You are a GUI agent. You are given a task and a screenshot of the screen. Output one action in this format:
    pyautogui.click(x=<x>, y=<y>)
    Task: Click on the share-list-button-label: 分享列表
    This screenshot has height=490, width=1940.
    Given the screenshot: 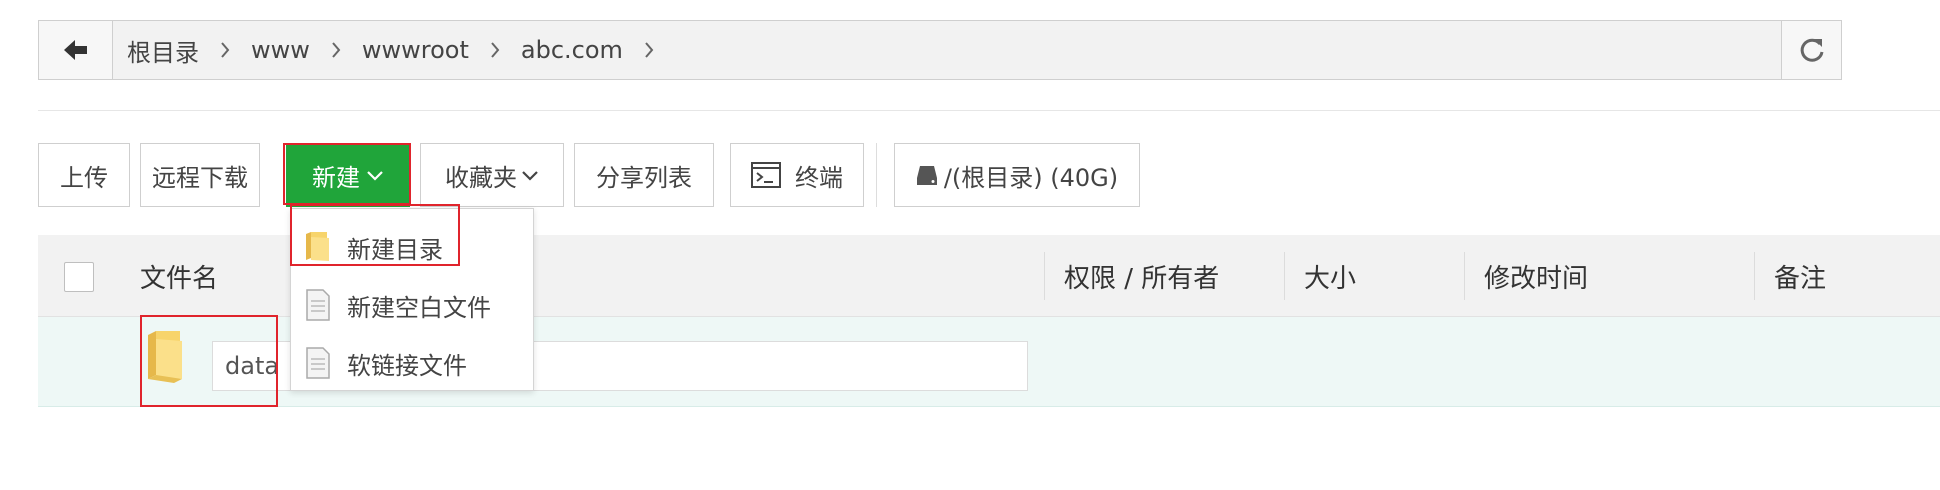 What is the action you would take?
    pyautogui.click(x=644, y=177)
    